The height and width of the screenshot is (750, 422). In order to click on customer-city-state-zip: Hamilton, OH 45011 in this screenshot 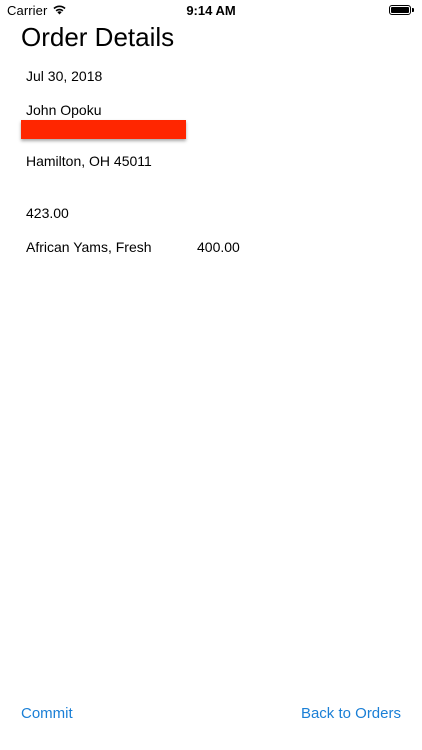, I will do `click(89, 161)`.